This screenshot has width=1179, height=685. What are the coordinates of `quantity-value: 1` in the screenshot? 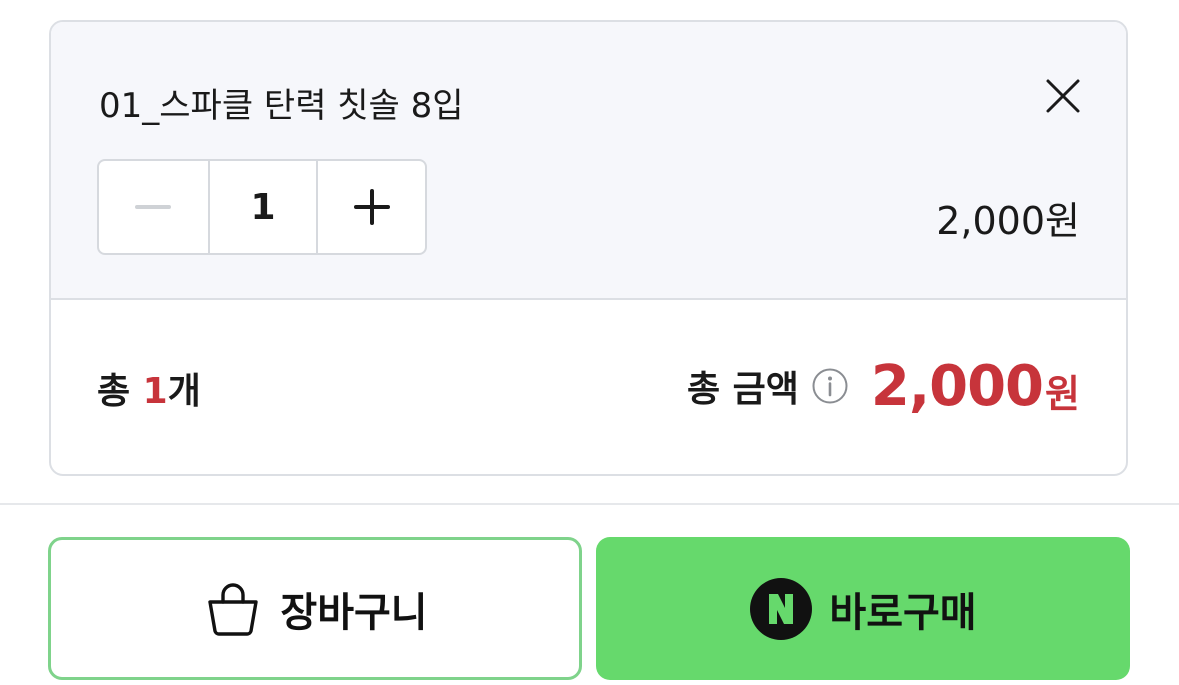 It's located at (263, 207).